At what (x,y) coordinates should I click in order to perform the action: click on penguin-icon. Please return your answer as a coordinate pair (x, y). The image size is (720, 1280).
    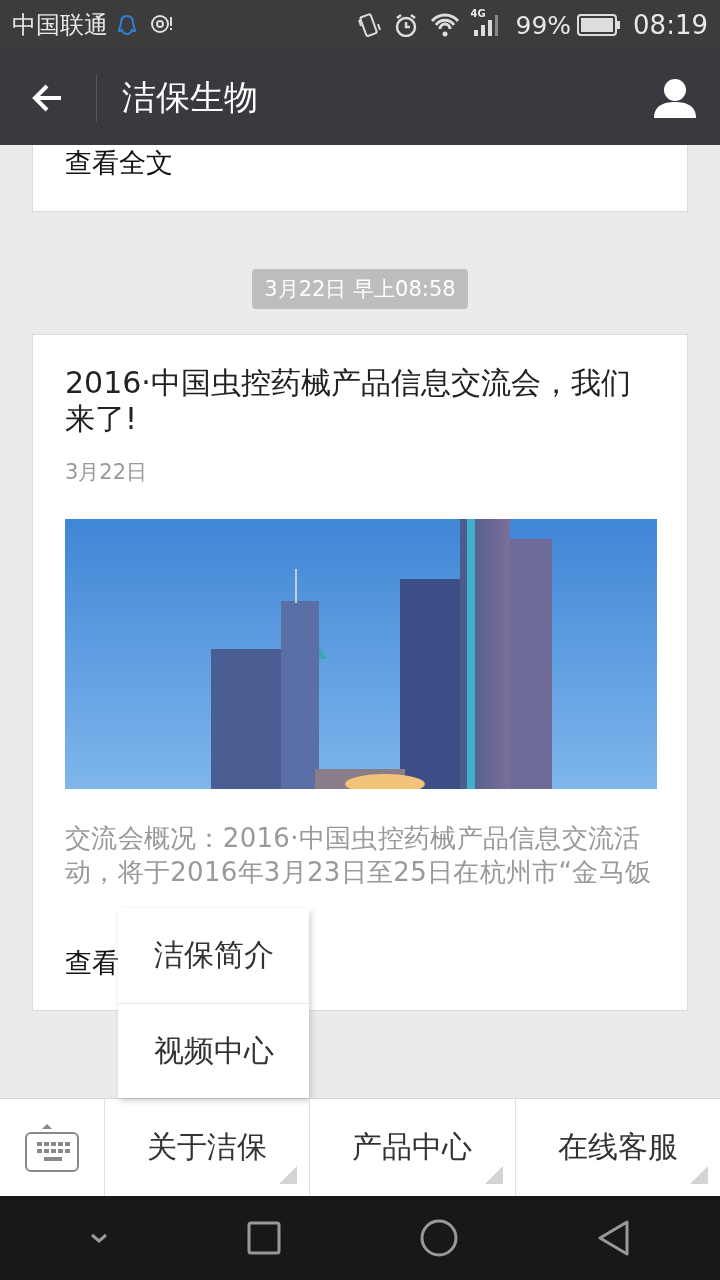
    Looking at the image, I should click on (127, 25).